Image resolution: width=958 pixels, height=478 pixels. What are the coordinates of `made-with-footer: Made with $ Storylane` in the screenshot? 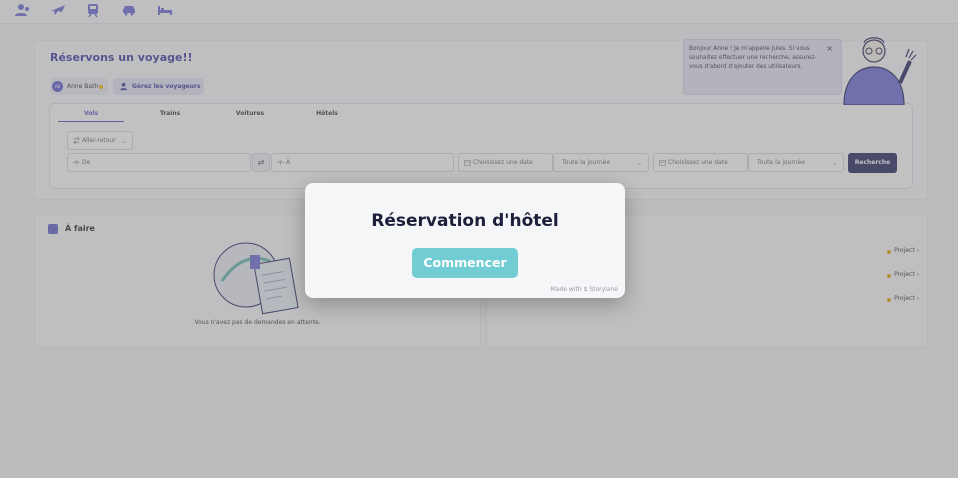 It's located at (584, 289).